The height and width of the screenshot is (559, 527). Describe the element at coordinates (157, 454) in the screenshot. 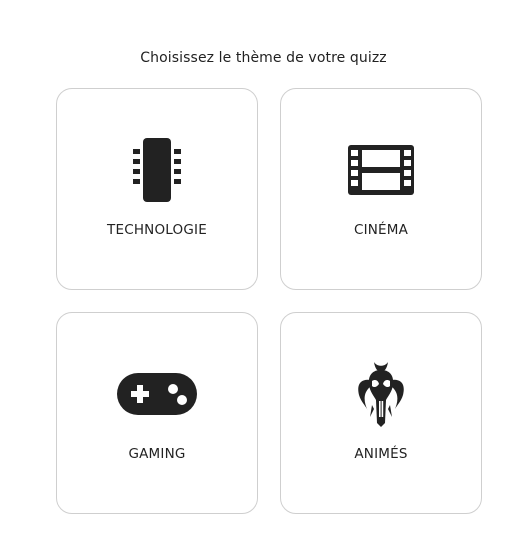

I see `theme-label: GAMING` at that location.